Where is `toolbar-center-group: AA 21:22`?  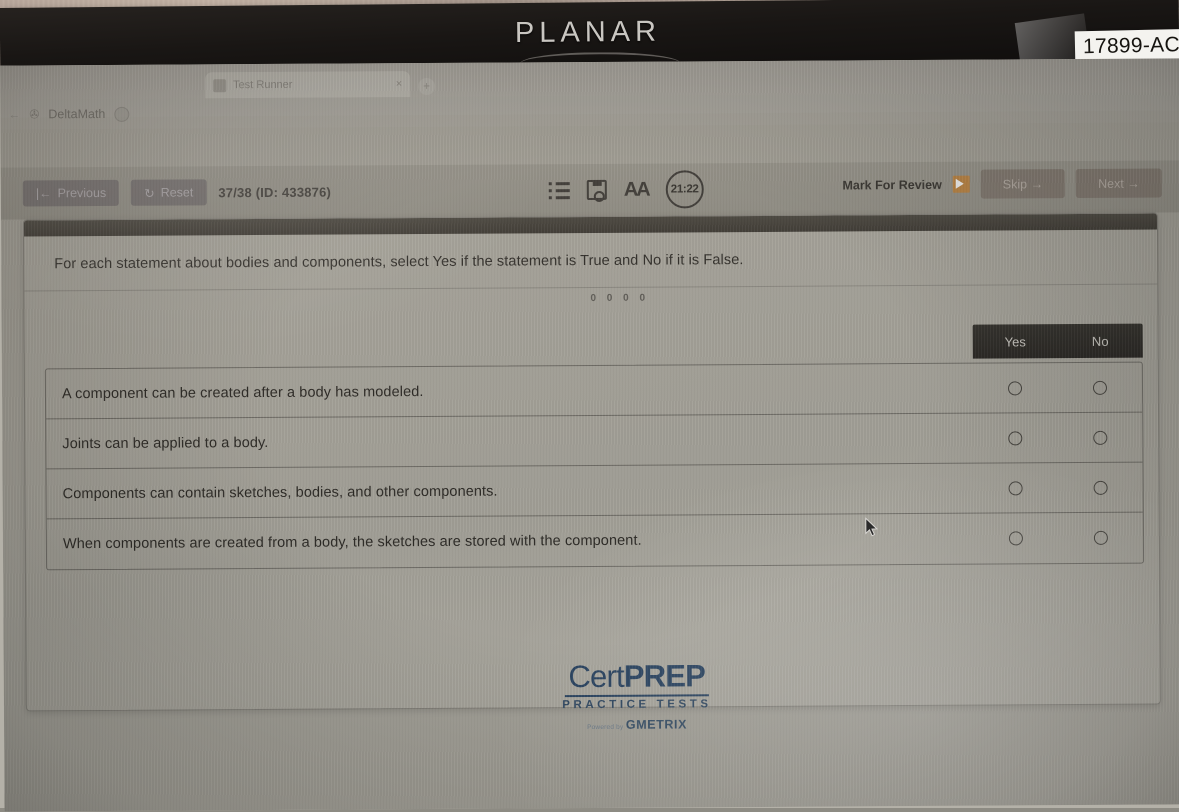 toolbar-center-group: AA 21:22 is located at coordinates (626, 189).